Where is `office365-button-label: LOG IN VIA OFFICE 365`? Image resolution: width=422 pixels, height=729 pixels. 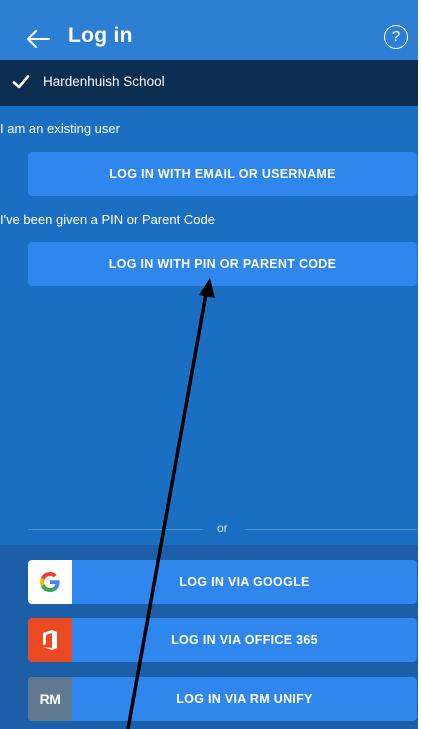
office365-button-label: LOG IN VIA OFFICE 365 is located at coordinates (244, 640).